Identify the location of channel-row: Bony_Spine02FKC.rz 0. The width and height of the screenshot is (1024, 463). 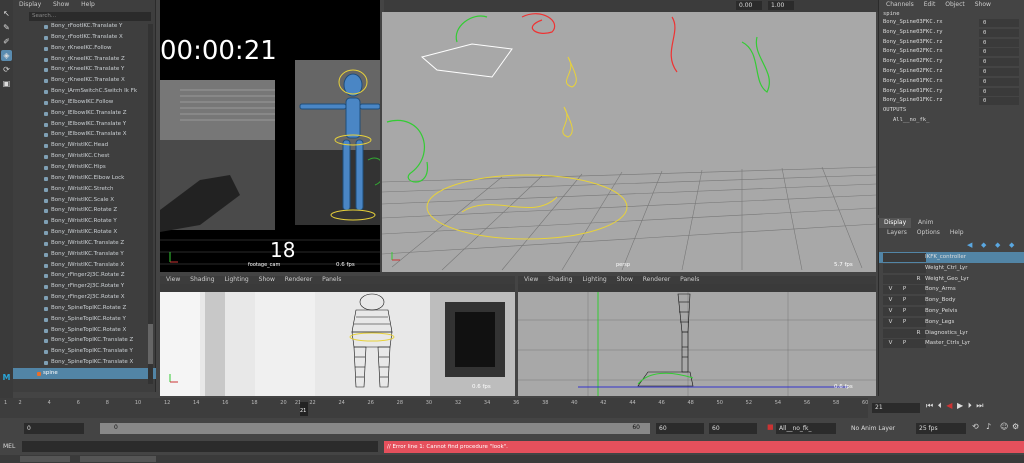
(951, 72).